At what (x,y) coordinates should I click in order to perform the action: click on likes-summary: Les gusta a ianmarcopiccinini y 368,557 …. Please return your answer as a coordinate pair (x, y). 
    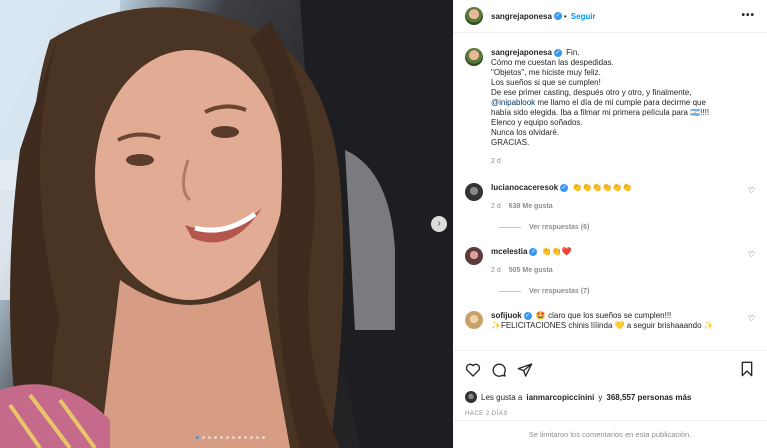
    Looking at the image, I should click on (610, 397).